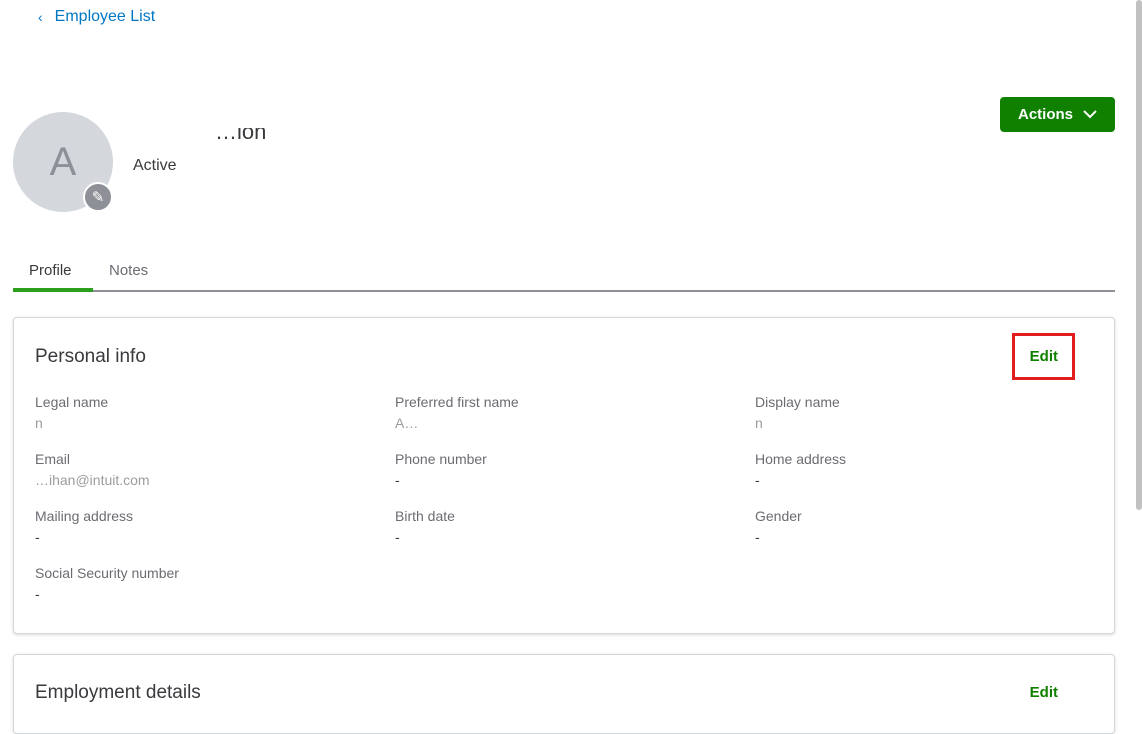  What do you see at coordinates (1044, 356) in the screenshot?
I see `personal-info-edit-button: Edit` at bounding box center [1044, 356].